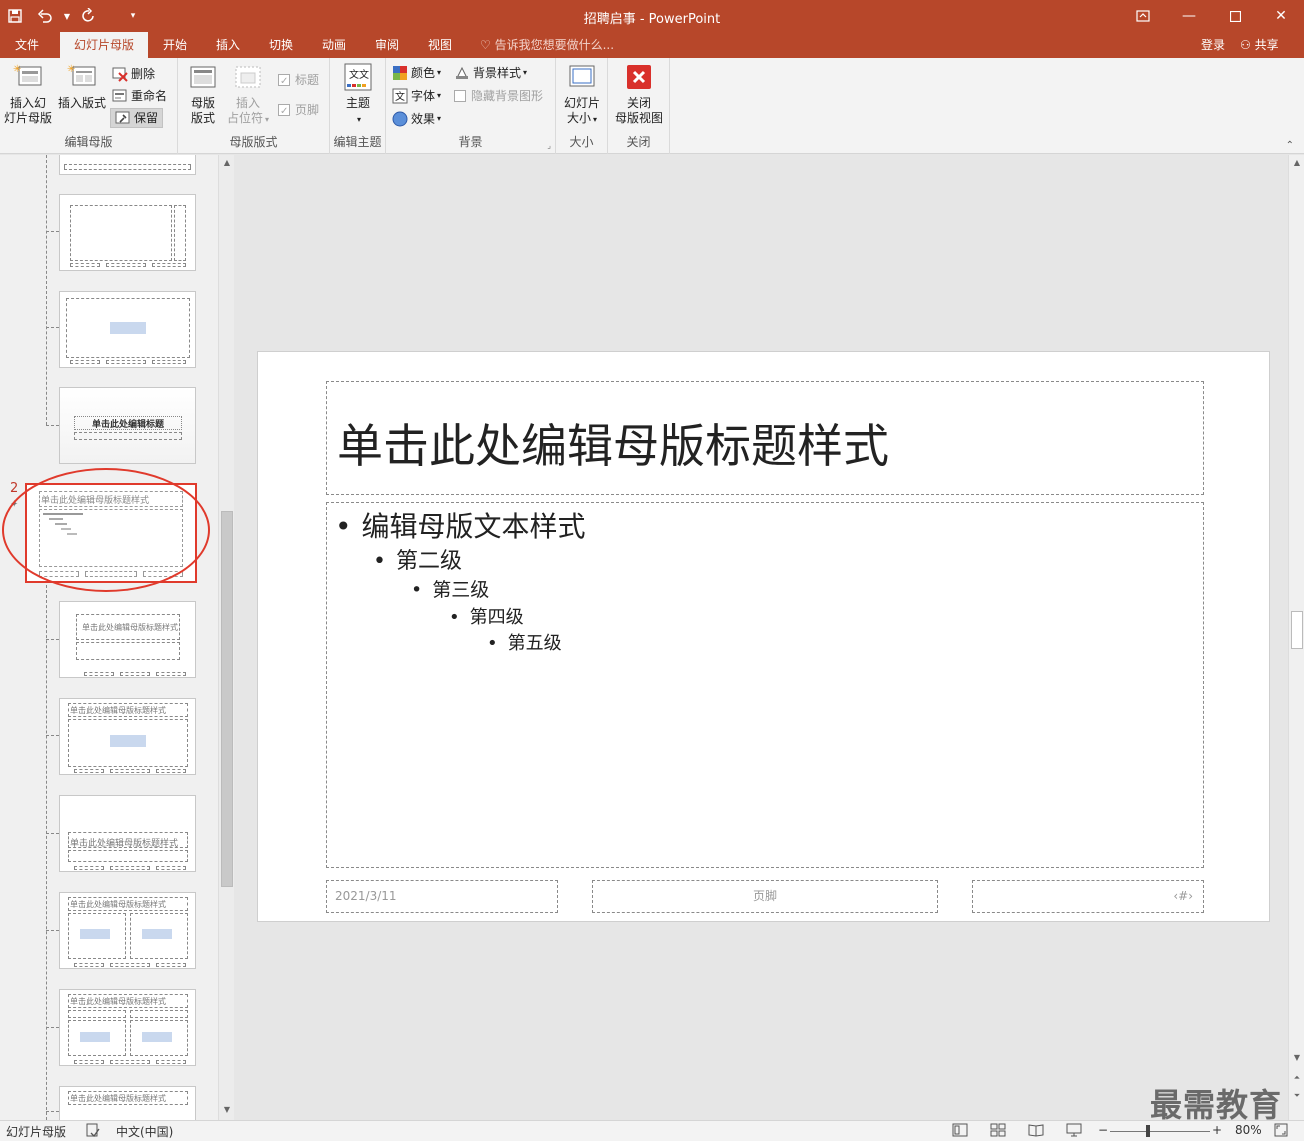 The image size is (1304, 1141). Describe the element at coordinates (581, 142) in the screenshot. I see `group-label-size: 大小` at that location.